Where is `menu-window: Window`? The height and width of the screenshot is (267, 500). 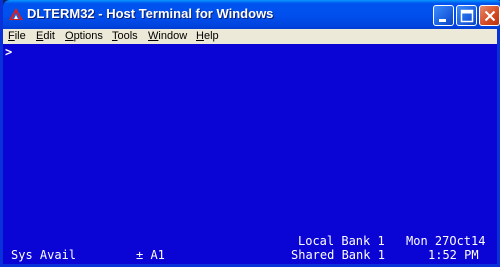
menu-window: Window is located at coordinates (167, 36).